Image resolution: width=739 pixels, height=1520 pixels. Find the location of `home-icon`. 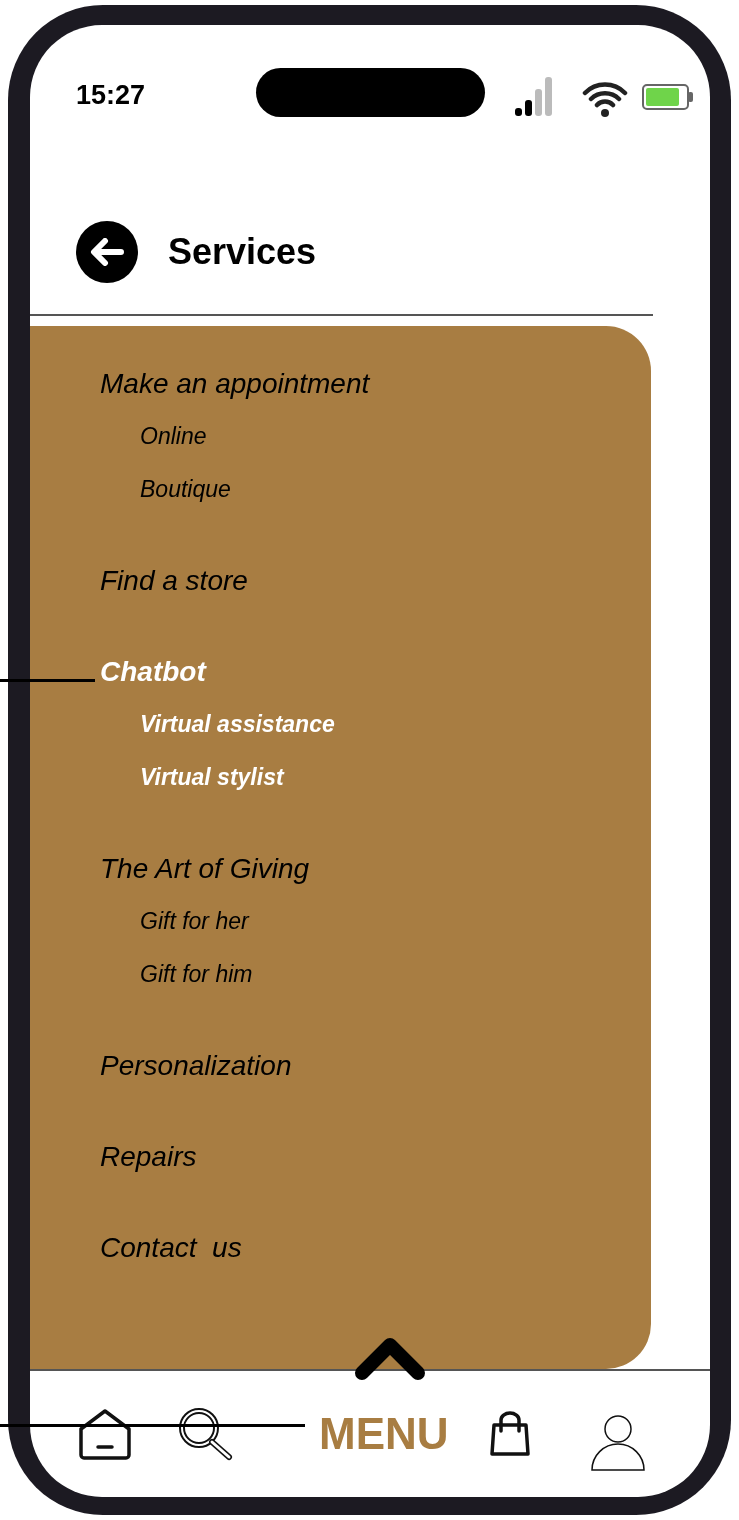

home-icon is located at coordinates (105, 1434).